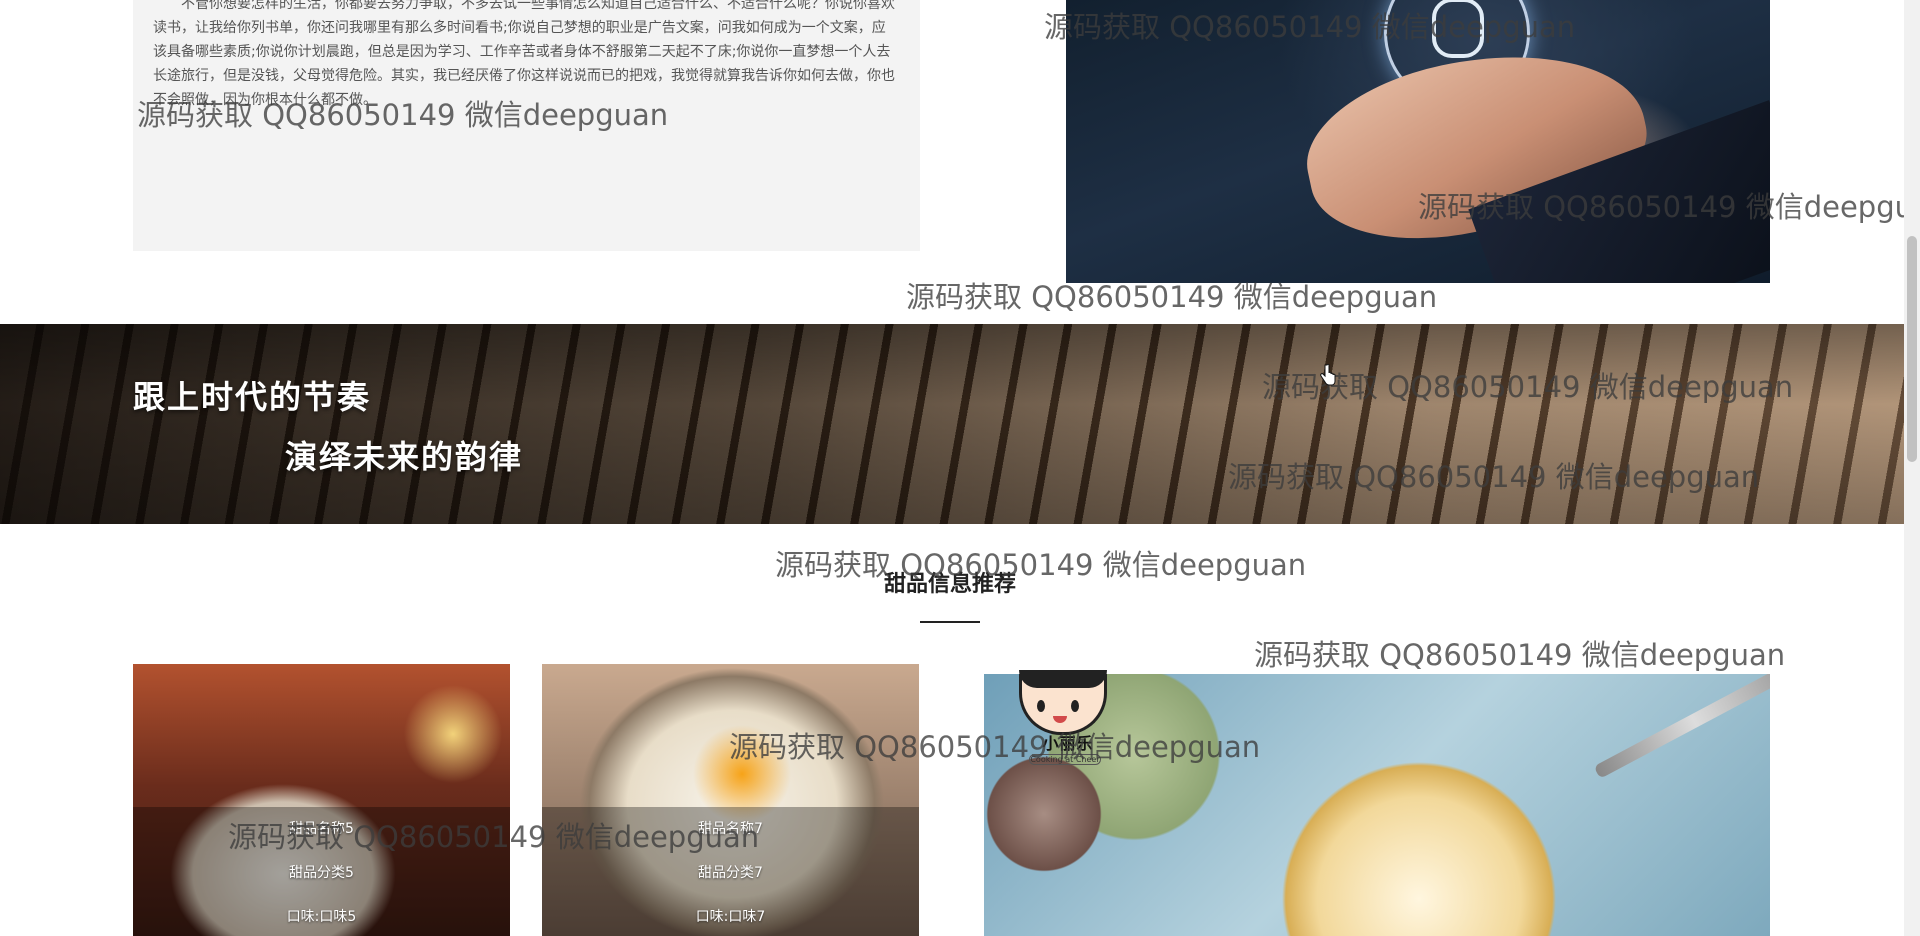 This screenshot has height=936, width=1920. I want to click on product-category: 甜品分类5, so click(321, 873).